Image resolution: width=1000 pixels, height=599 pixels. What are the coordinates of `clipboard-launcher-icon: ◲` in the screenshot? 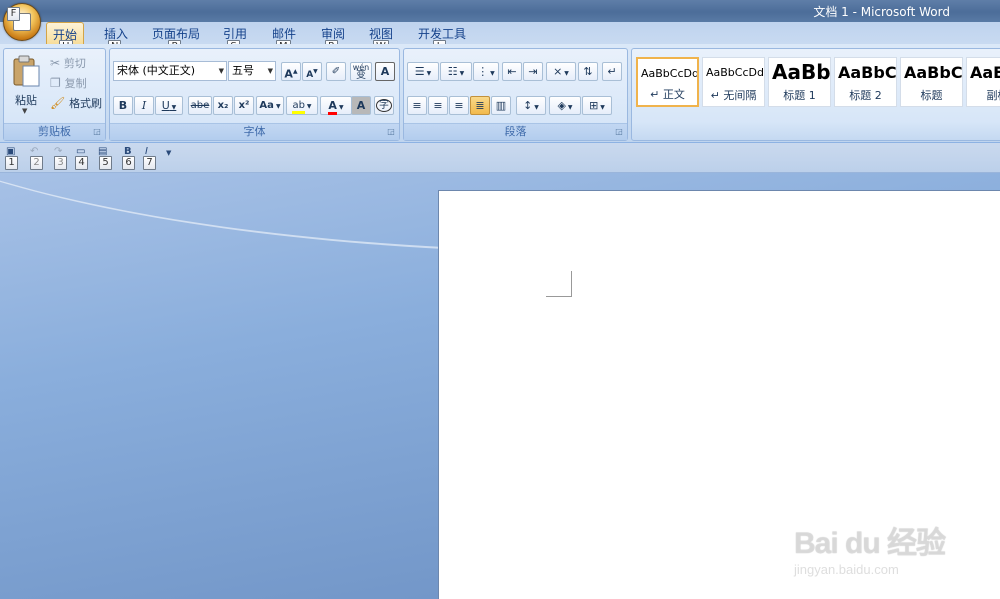 It's located at (97, 132).